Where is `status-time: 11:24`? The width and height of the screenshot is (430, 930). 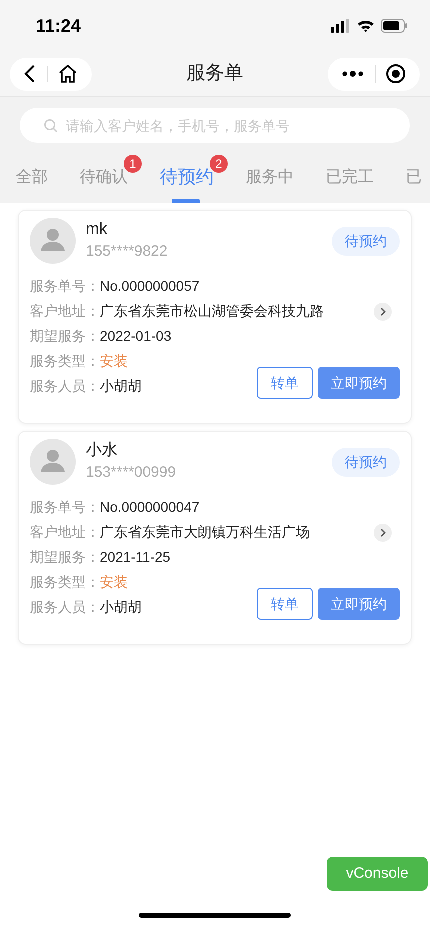 status-time: 11:24 is located at coordinates (59, 26).